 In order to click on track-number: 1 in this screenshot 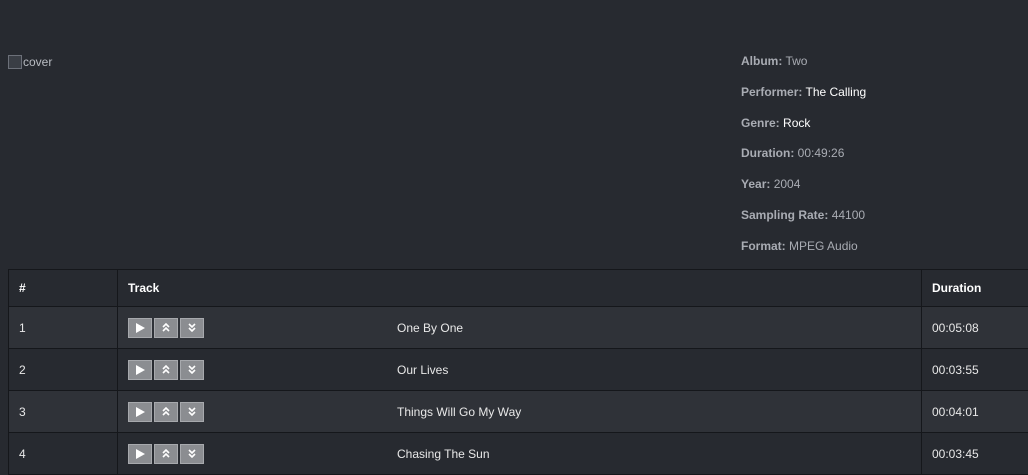, I will do `click(63, 328)`.